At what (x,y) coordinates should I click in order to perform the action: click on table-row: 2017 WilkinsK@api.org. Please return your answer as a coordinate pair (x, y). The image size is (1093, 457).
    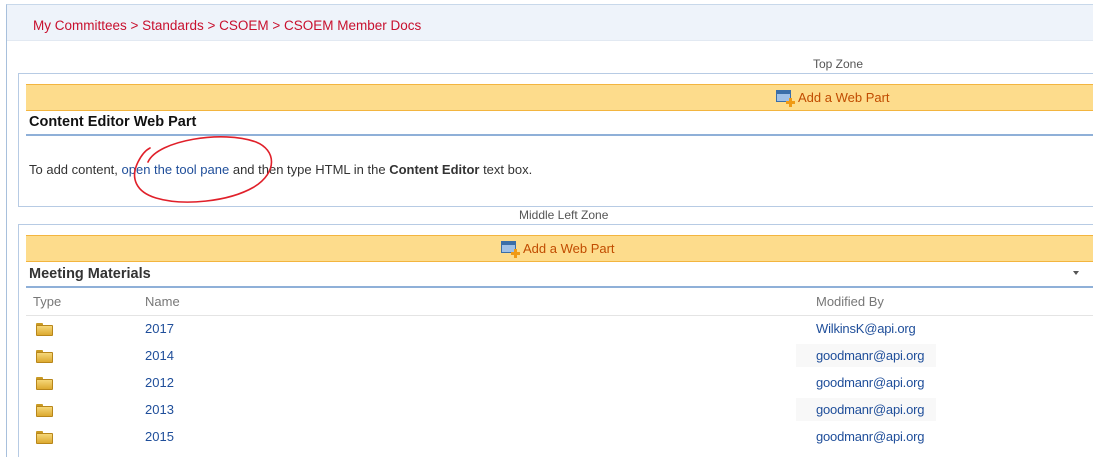
    Looking at the image, I should click on (559, 329).